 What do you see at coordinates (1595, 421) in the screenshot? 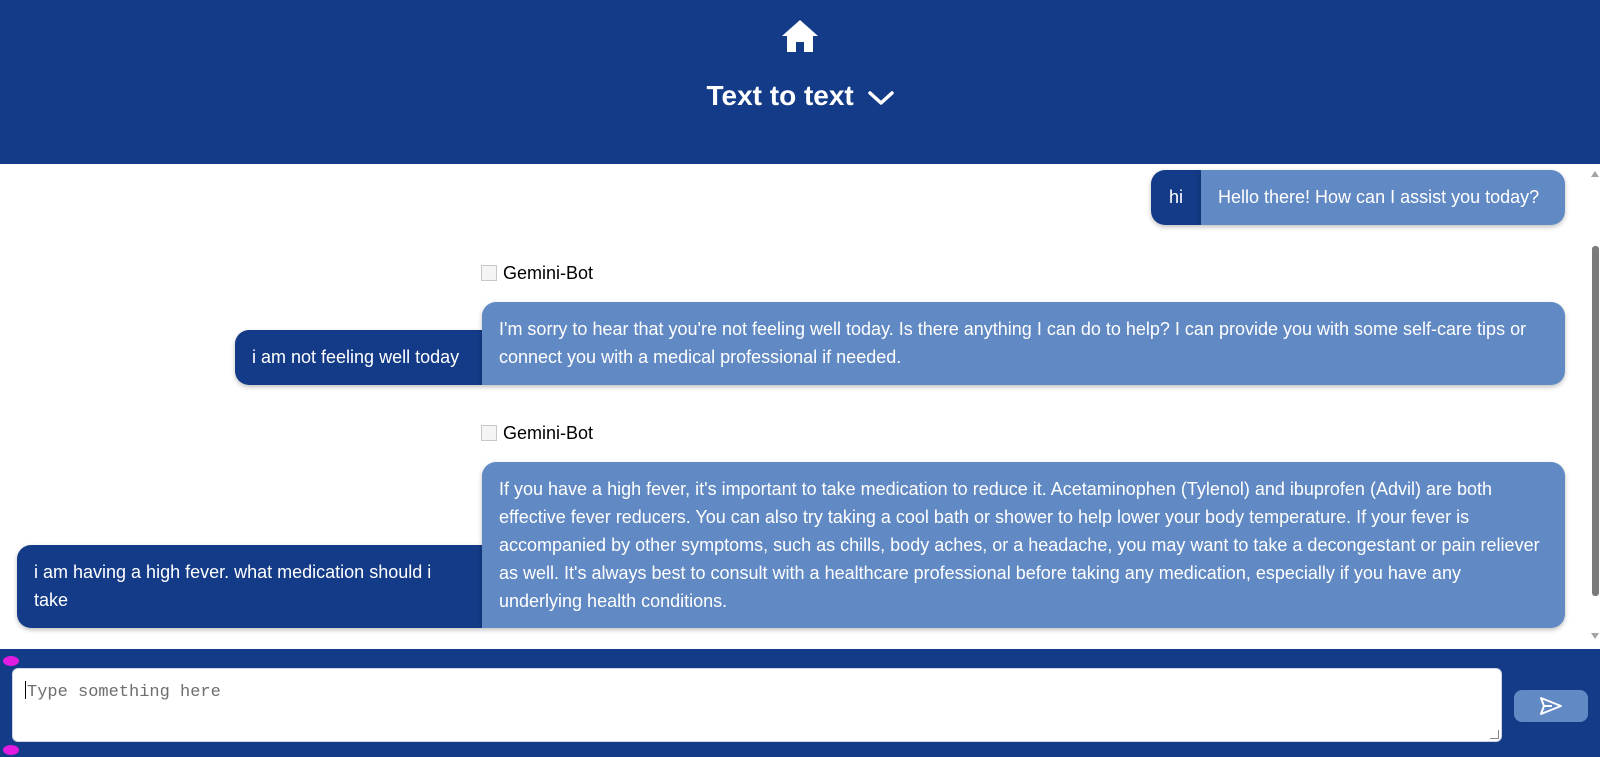
I see `scroll-thumb` at bounding box center [1595, 421].